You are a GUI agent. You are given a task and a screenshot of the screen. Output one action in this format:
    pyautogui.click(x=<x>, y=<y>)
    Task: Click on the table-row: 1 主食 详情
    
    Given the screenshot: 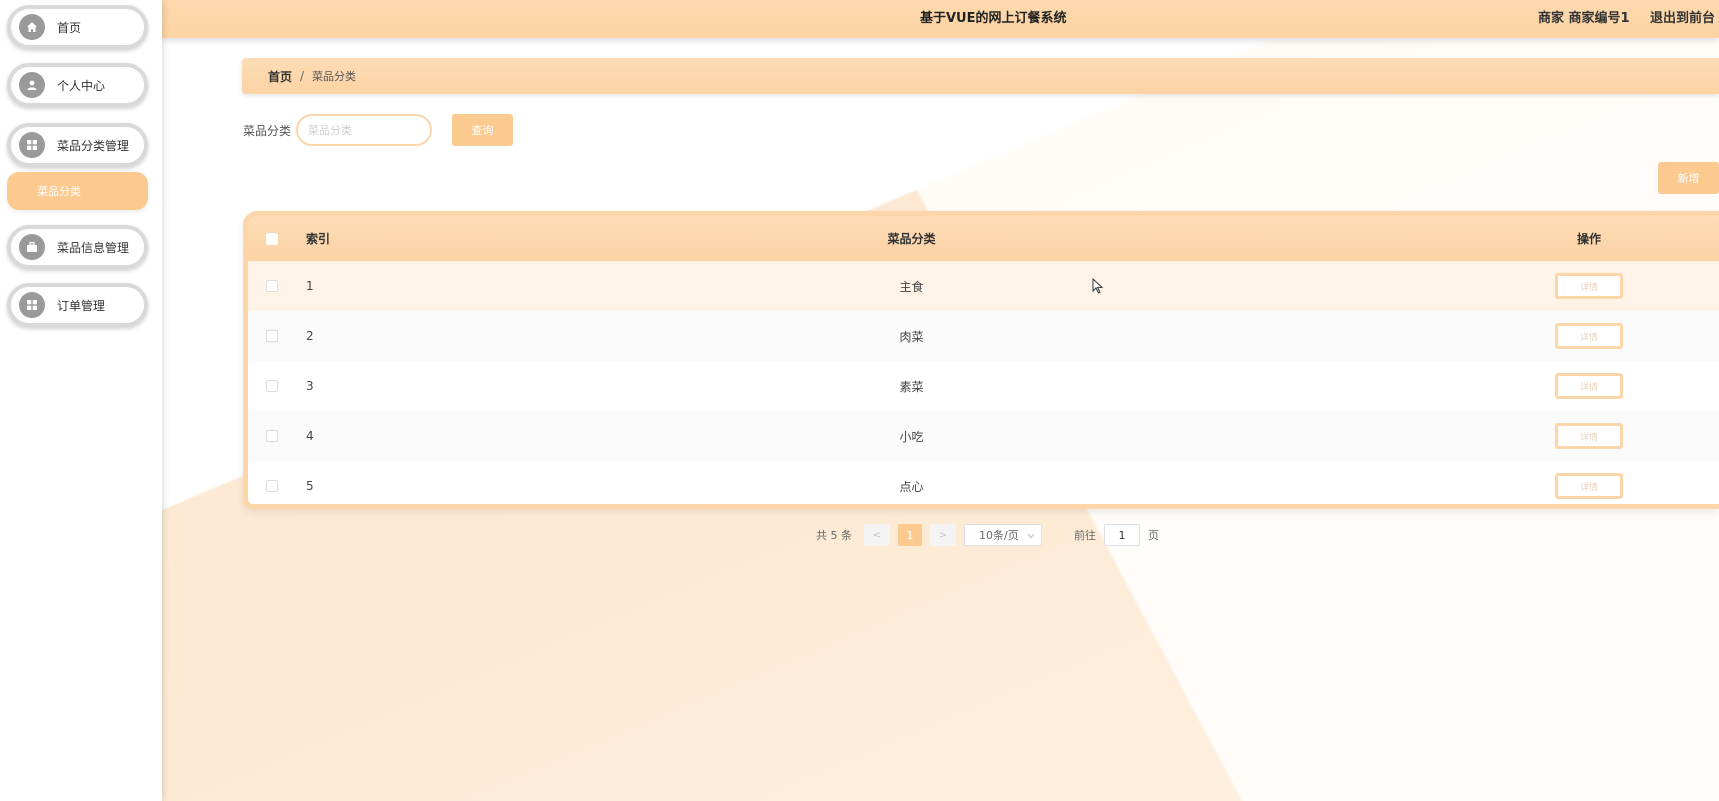 What is the action you would take?
    pyautogui.click(x=983, y=286)
    